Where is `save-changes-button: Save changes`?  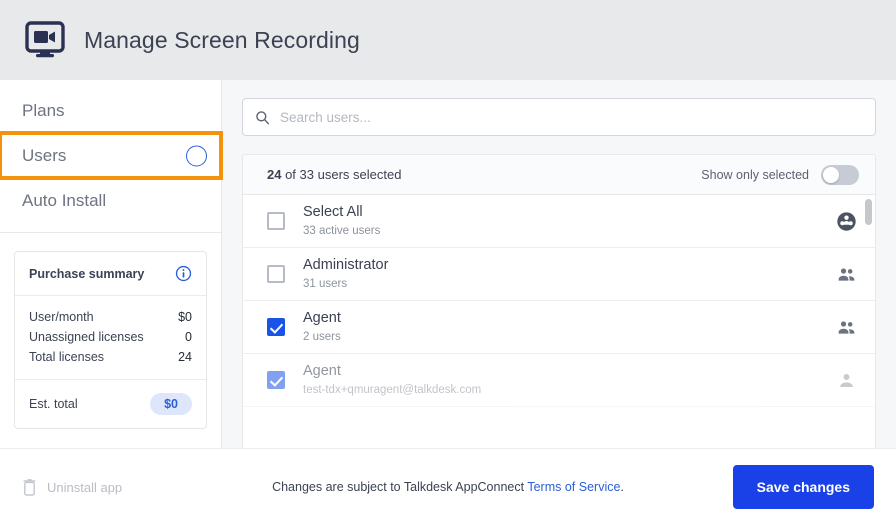 save-changes-button: Save changes is located at coordinates (803, 487).